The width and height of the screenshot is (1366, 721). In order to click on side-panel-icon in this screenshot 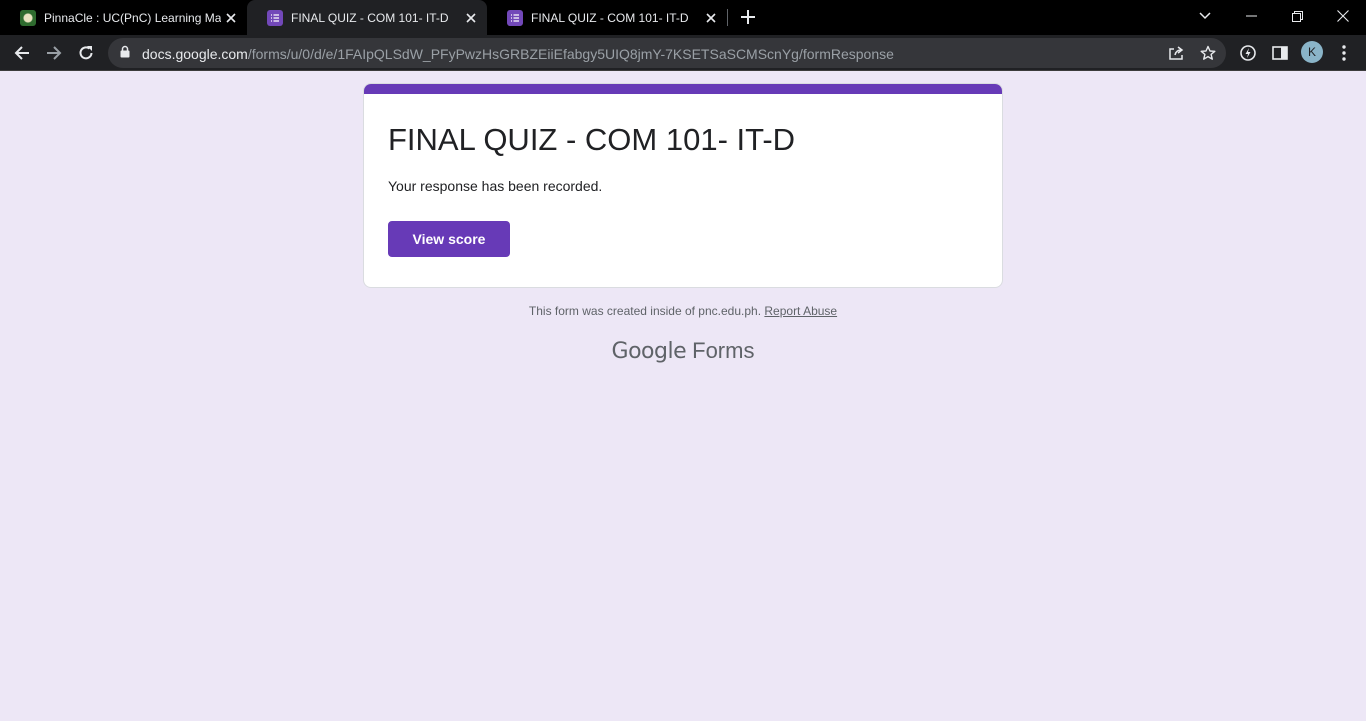, I will do `click(1280, 53)`.